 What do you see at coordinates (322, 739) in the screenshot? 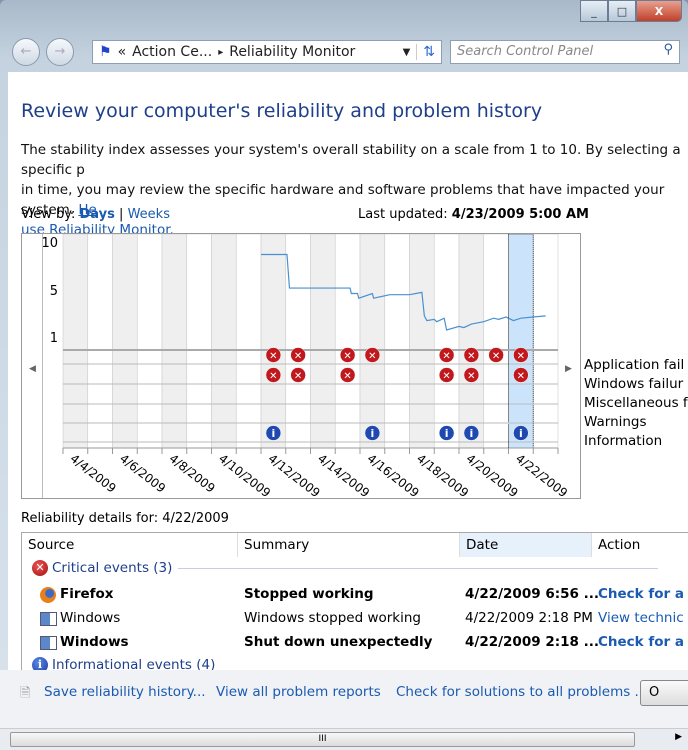
I see `scrollbar-thumb: III` at bounding box center [322, 739].